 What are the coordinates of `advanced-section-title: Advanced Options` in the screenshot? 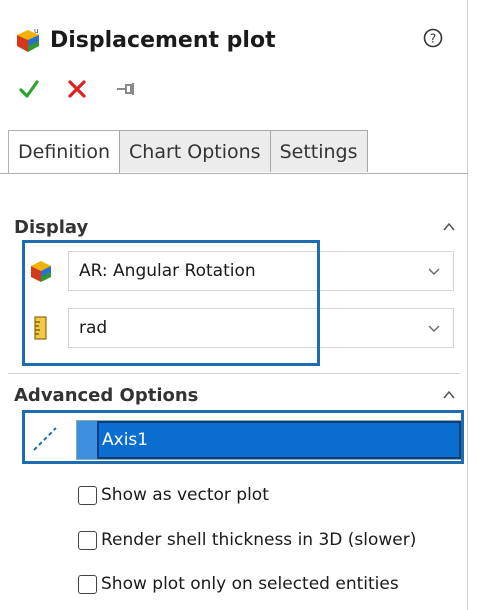 It's located at (106, 395).